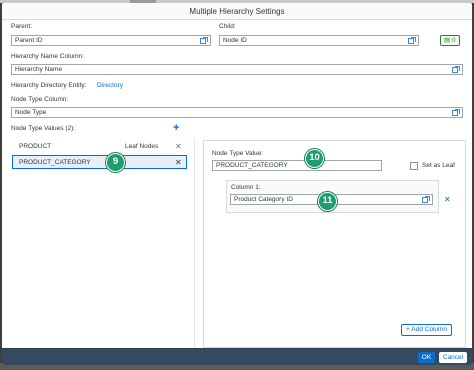 Image resolution: width=474 pixels, height=370 pixels. I want to click on callout-badge: 9, so click(115, 162).